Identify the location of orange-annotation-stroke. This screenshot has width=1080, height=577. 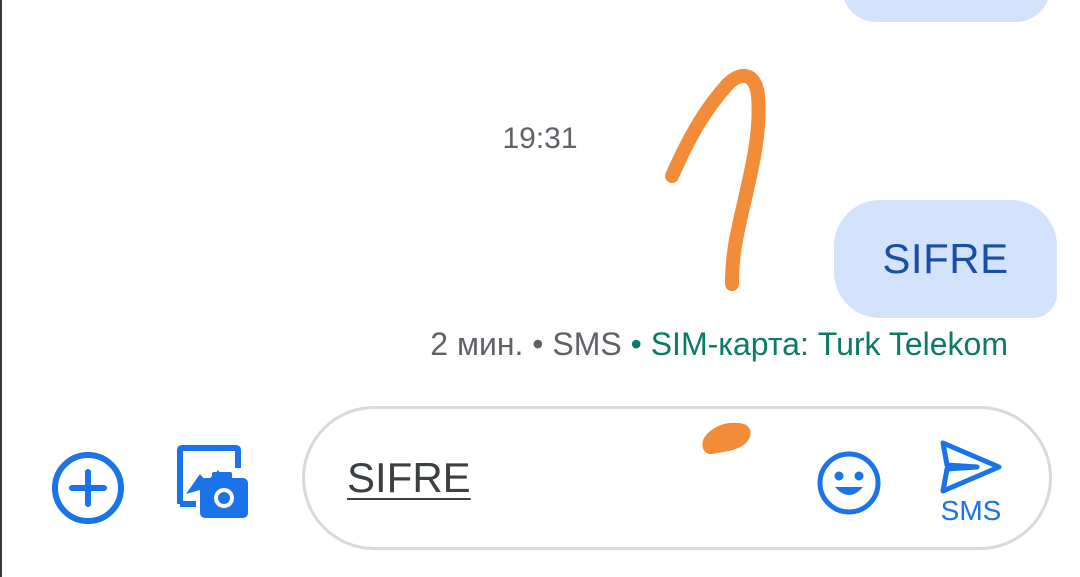
(715, 179).